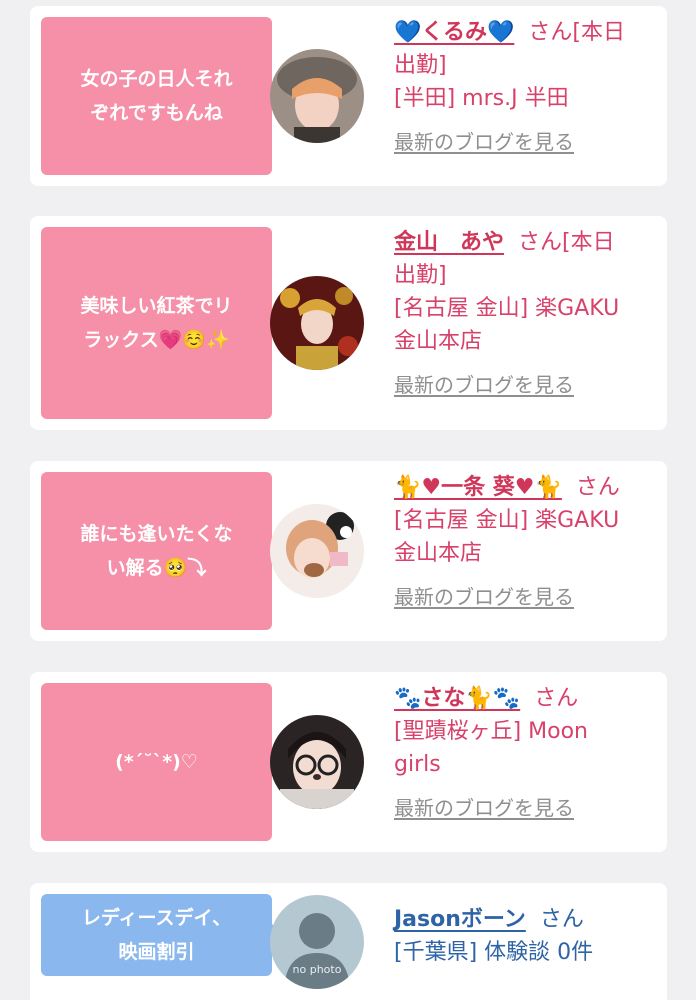  Describe the element at coordinates (156, 113) in the screenshot. I see `bubble-text: ぞれですもんね` at that location.